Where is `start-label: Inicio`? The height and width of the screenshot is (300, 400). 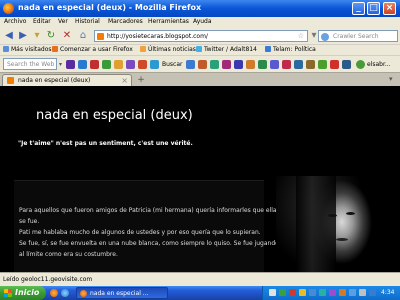 start-label: Inicio is located at coordinates (27, 292).